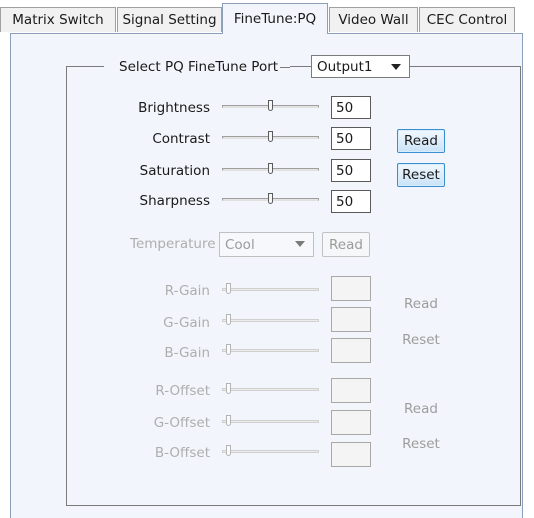  Describe the element at coordinates (169, 19) in the screenshot. I see `tab-signal-setting: Signal Setting` at that location.